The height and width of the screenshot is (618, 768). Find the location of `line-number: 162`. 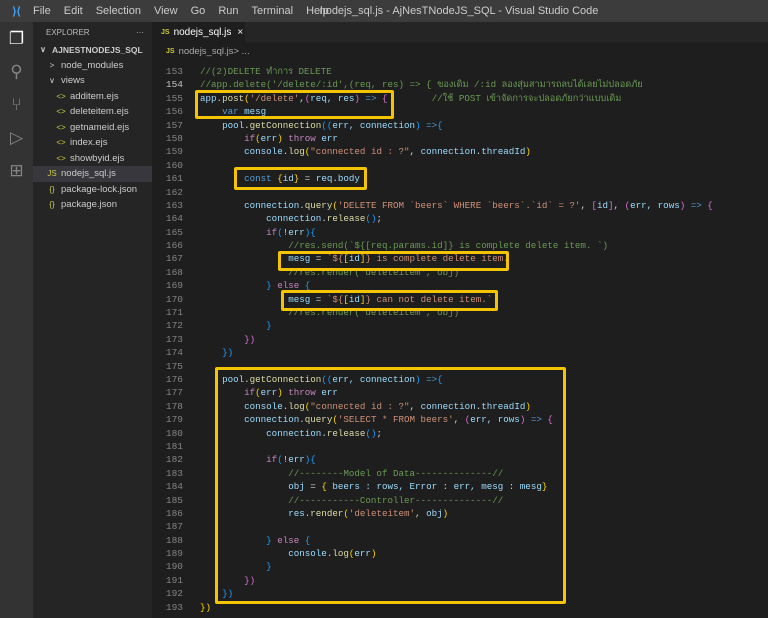

line-number: 162 is located at coordinates (174, 192).